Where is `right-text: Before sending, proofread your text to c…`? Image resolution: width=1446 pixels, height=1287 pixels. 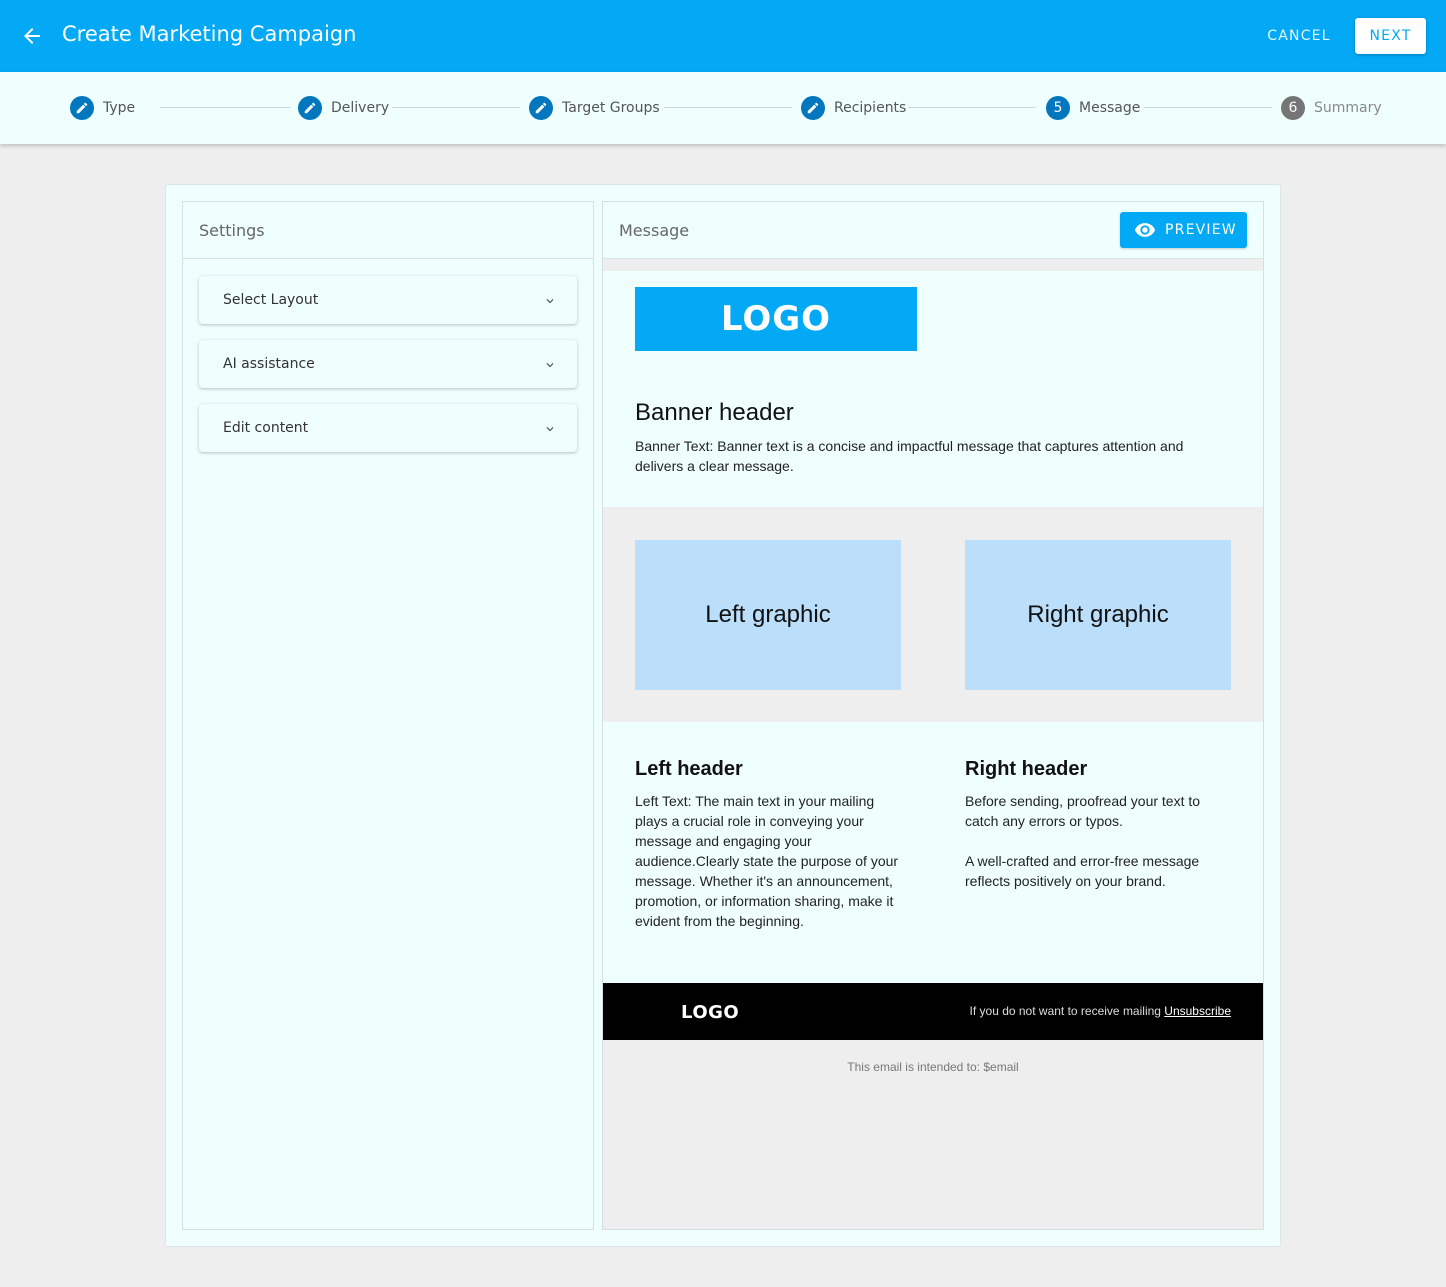 right-text: Before sending, proofread your text to c… is located at coordinates (1100, 841).